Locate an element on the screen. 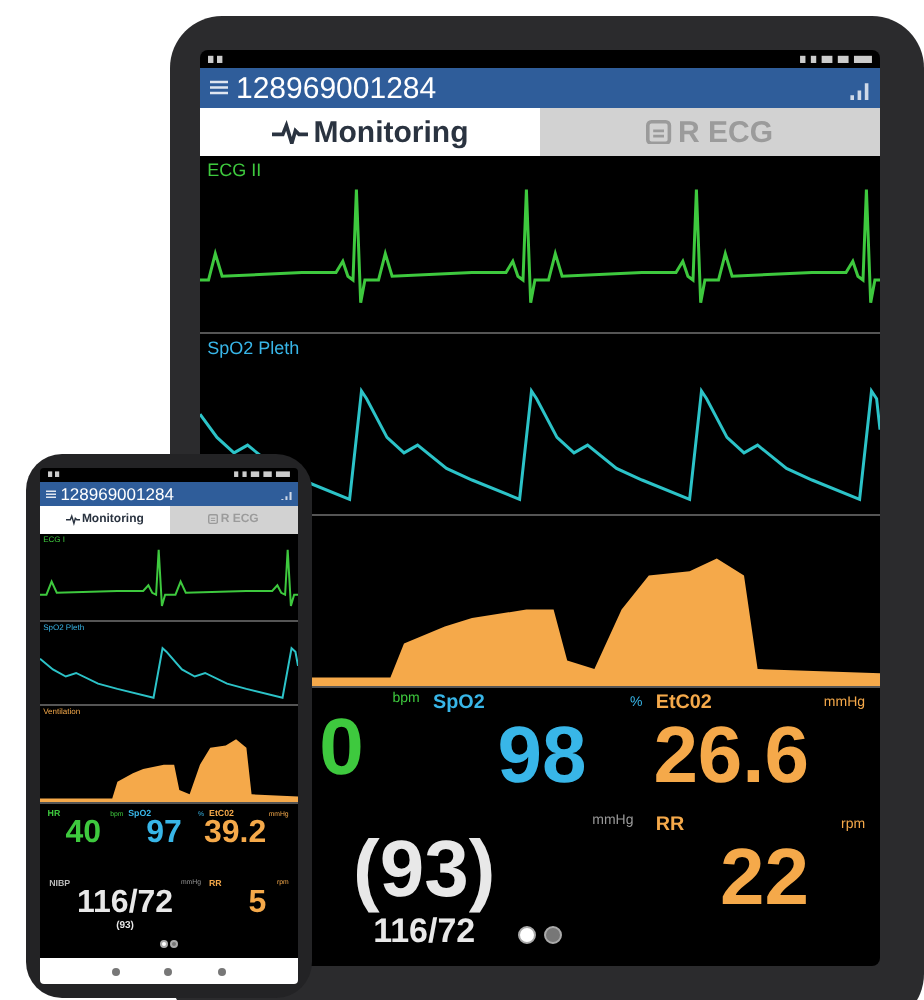 Image resolution: width=924 pixels, height=1000 pixels. vital-value: 22 is located at coordinates (765, 877).